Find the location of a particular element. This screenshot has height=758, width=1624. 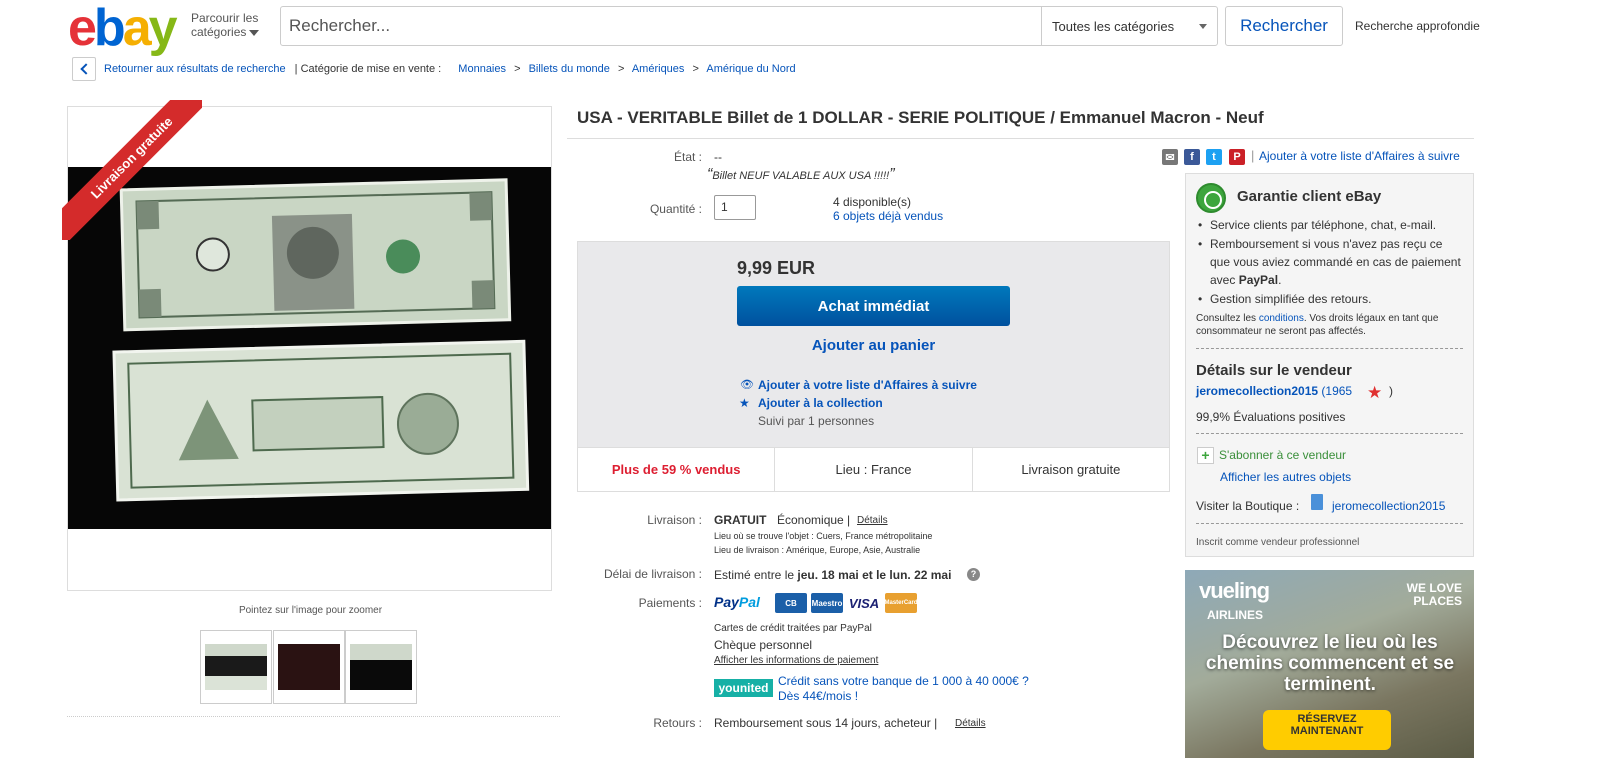

add-to-cart-button: Ajouter au panier is located at coordinates (873, 345).